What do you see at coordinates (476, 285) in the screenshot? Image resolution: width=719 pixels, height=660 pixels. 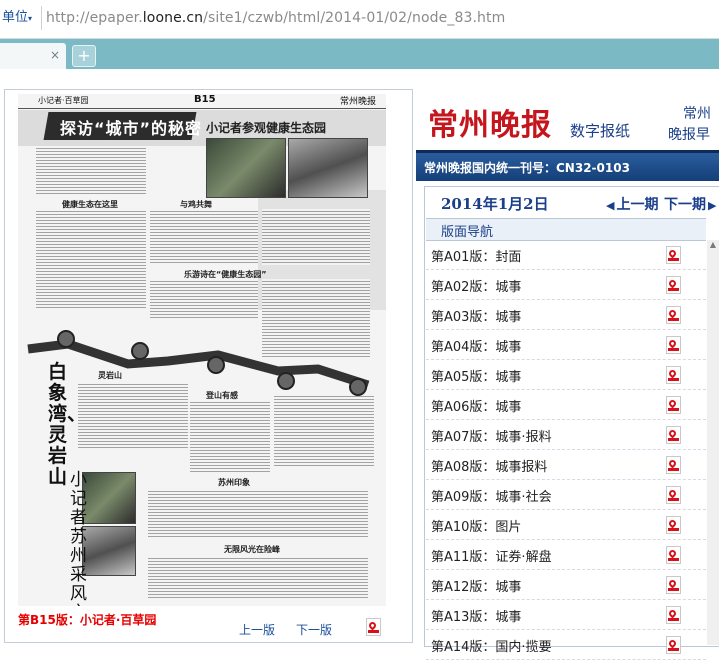 I see `page-link: 第A02版：城事` at bounding box center [476, 285].